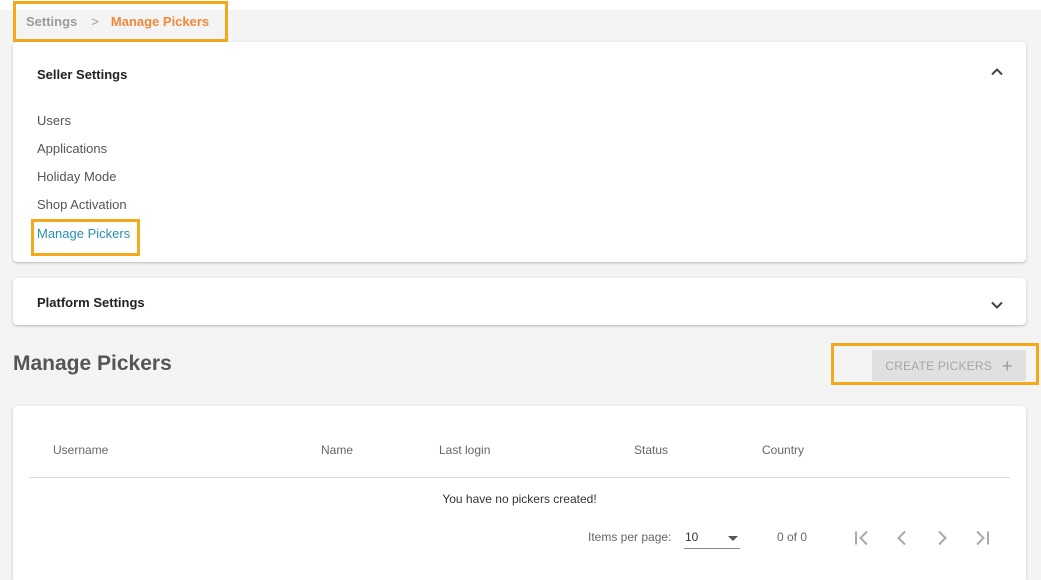 This screenshot has height=580, width=1041. Describe the element at coordinates (519, 477) in the screenshot. I see `table-divider` at that location.